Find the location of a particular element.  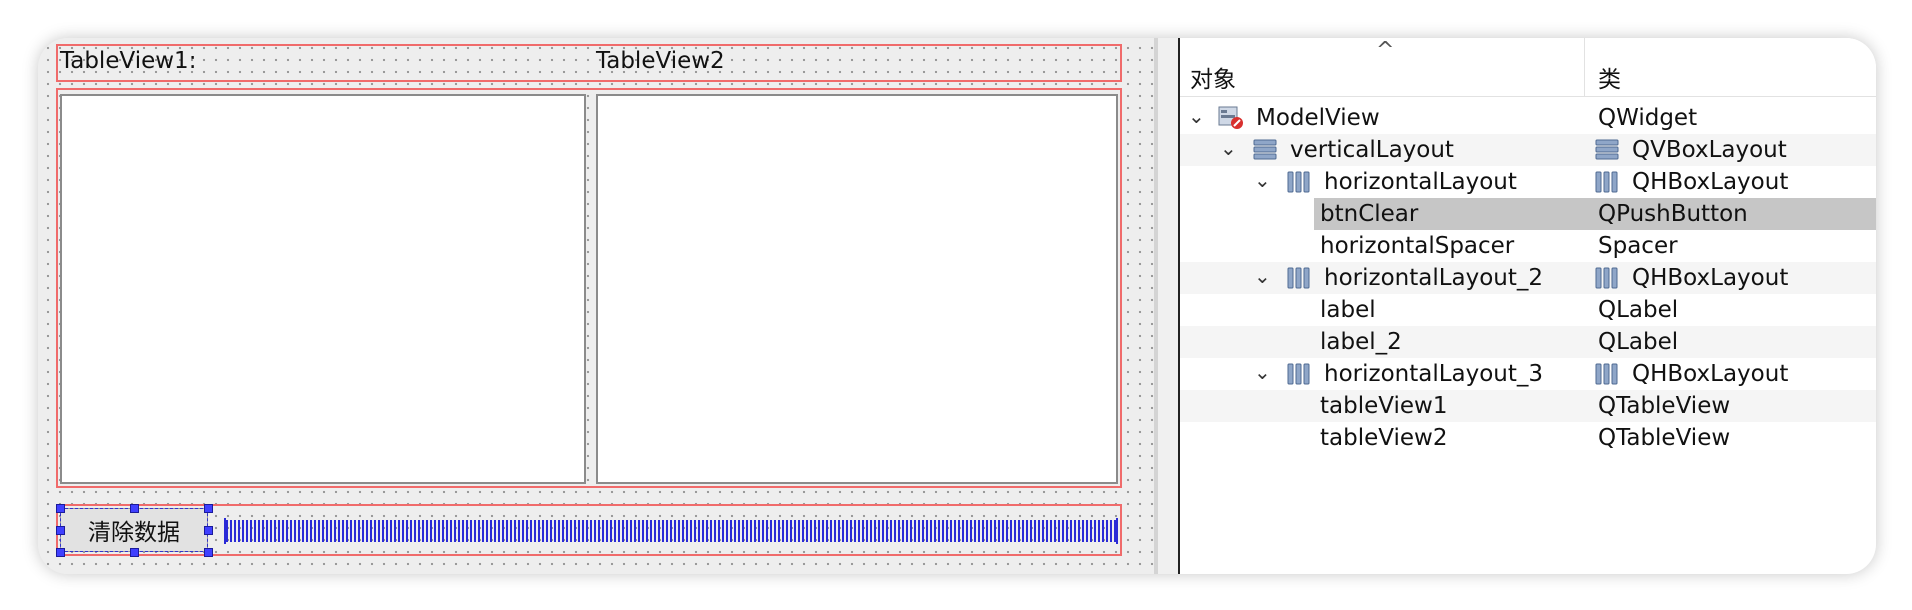

widget-icon is located at coordinates (1231, 118).